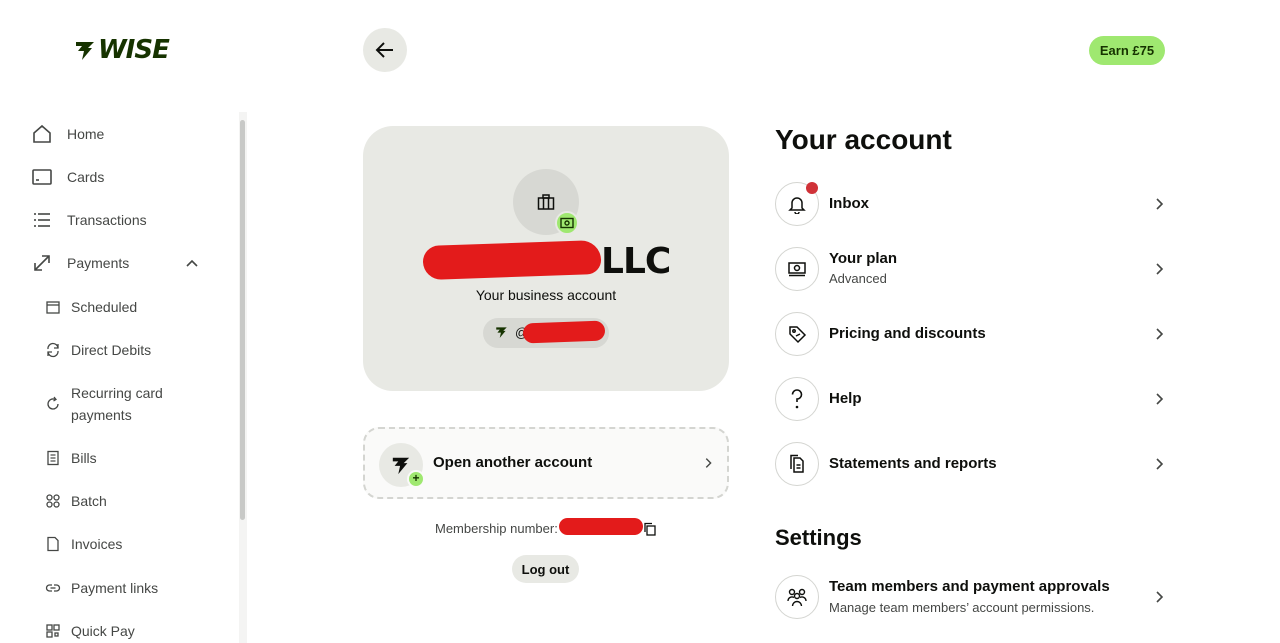 The height and width of the screenshot is (643, 1280). Describe the element at coordinates (53, 588) in the screenshot. I see `link-icon` at that location.